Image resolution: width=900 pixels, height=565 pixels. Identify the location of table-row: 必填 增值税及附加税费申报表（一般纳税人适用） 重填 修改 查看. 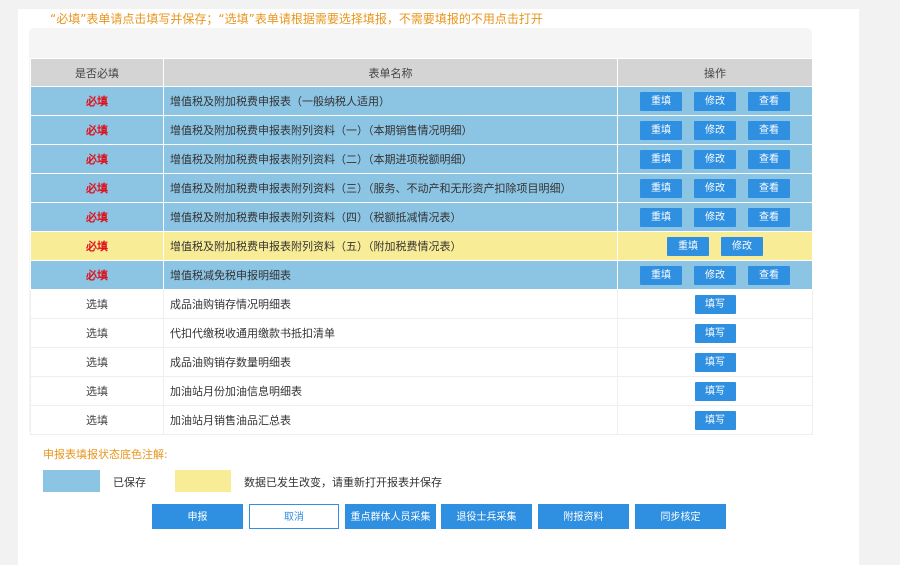
(421, 101).